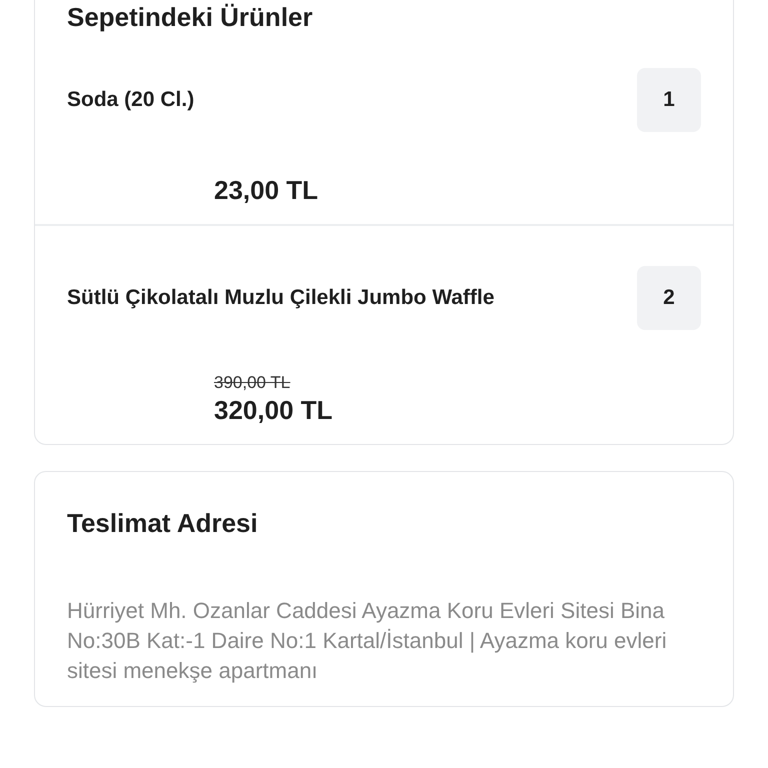 Image resolution: width=768 pixels, height=768 pixels. What do you see at coordinates (367, 641) in the screenshot?
I see `address-text: Hürriyet Mh. Ozanlar Caddesi Ayazma Koru Evleri Sitesi Bina No:30B Kat:-1 Daire No:1 Kartal/İstanbul | Ayazma koru evleri sitesi menekşe apartmanı` at bounding box center [367, 641].